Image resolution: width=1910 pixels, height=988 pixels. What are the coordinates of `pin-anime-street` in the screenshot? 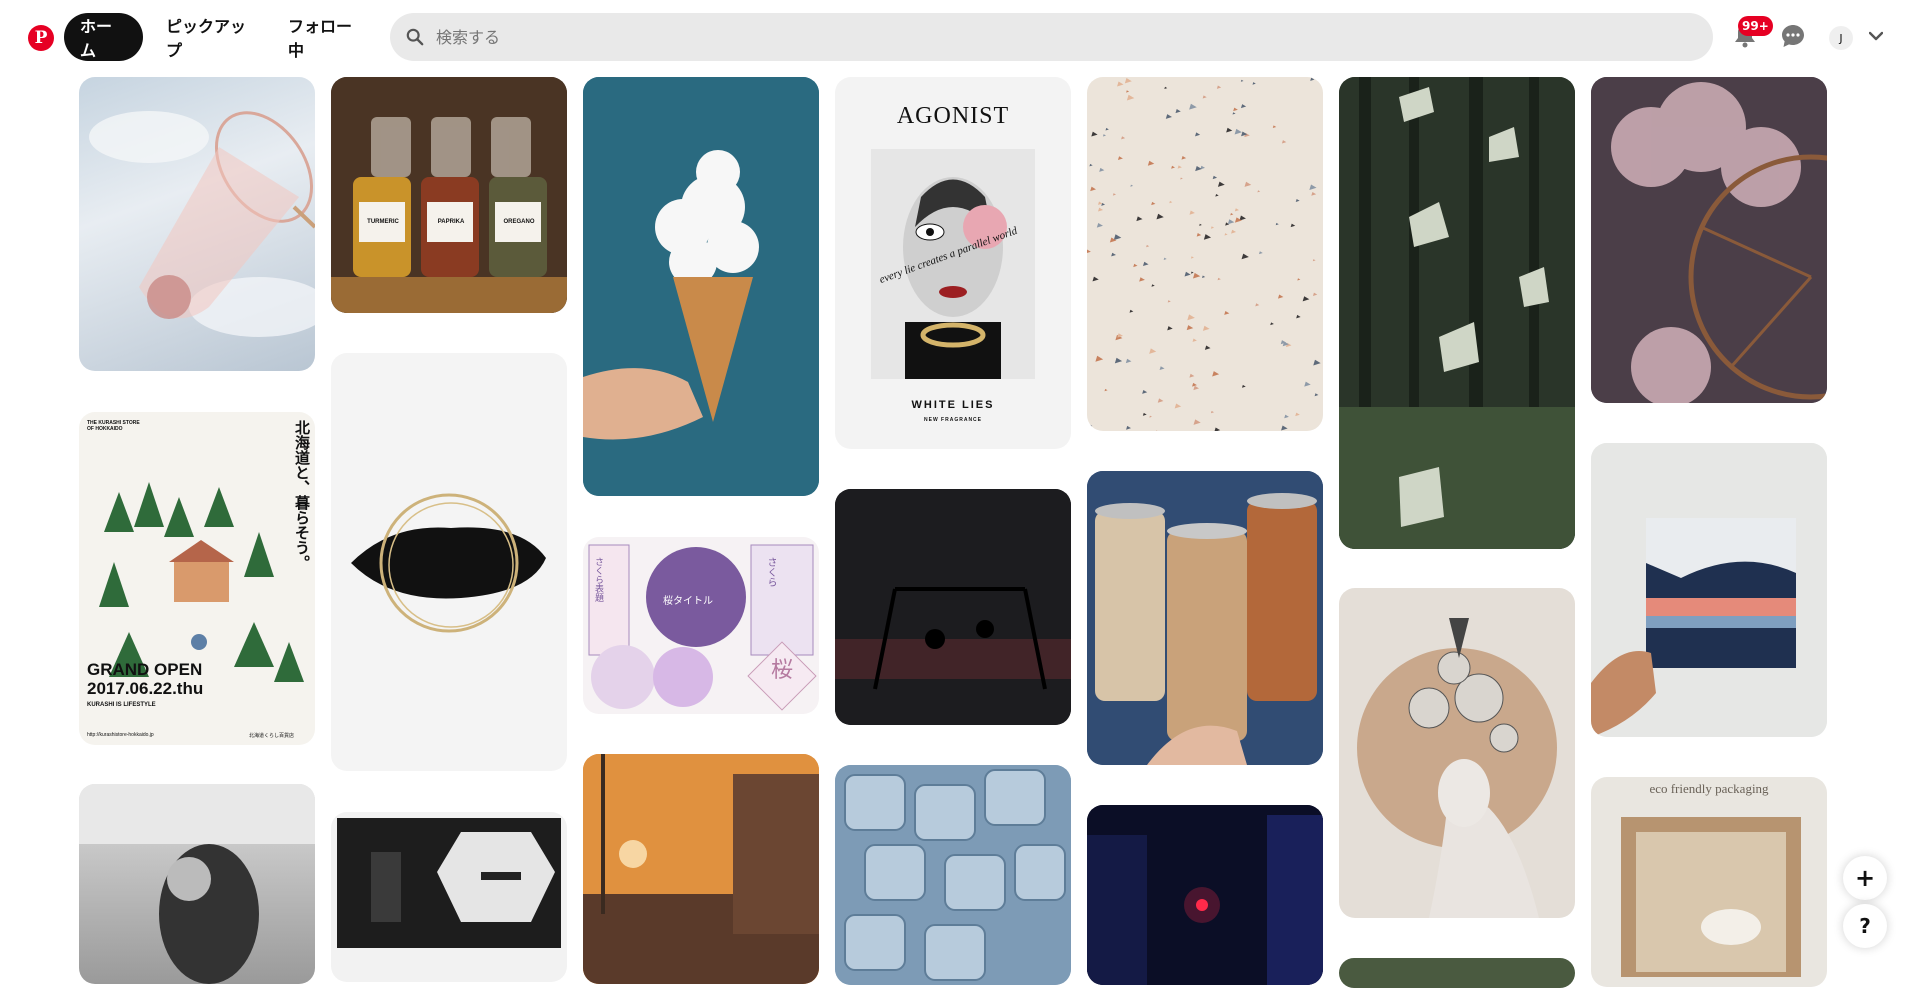 It's located at (701, 869).